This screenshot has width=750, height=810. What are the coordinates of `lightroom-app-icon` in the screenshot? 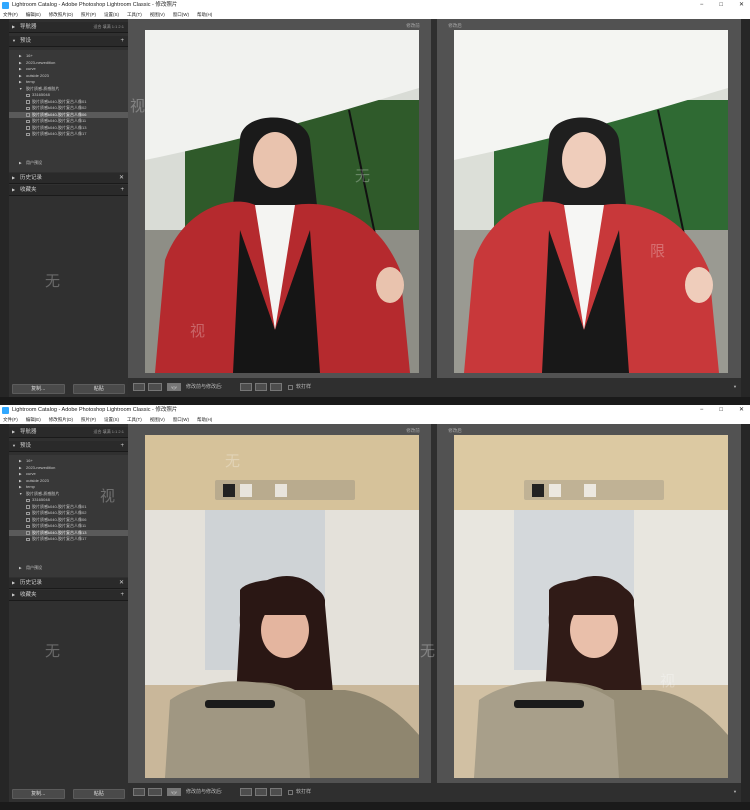 It's located at (5, 5).